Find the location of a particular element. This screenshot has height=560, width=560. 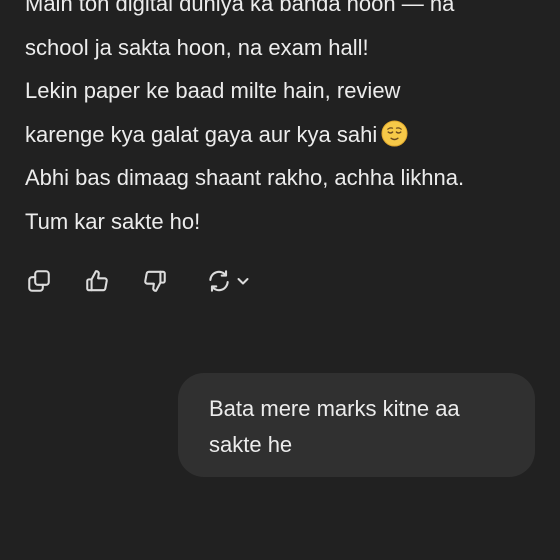

thumbs-down-button is located at coordinates (155, 281).